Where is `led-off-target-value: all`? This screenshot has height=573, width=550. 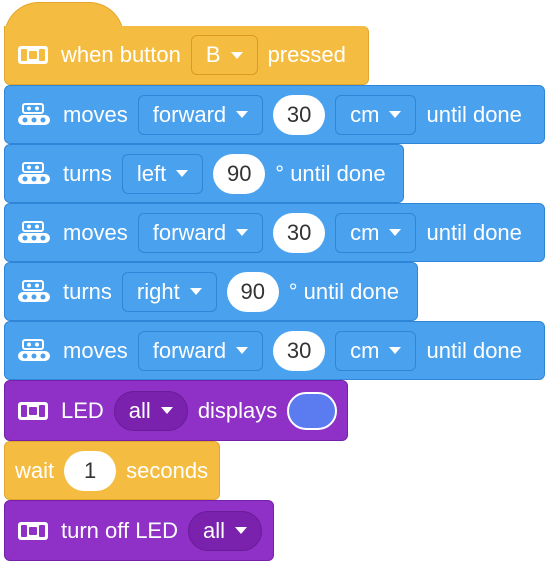 led-off-target-value: all is located at coordinates (214, 530).